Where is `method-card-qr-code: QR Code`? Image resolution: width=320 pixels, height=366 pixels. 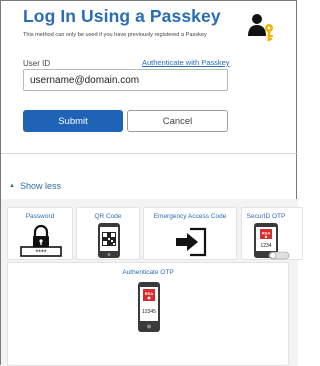
method-card-qr-code: QR Code is located at coordinates (108, 233).